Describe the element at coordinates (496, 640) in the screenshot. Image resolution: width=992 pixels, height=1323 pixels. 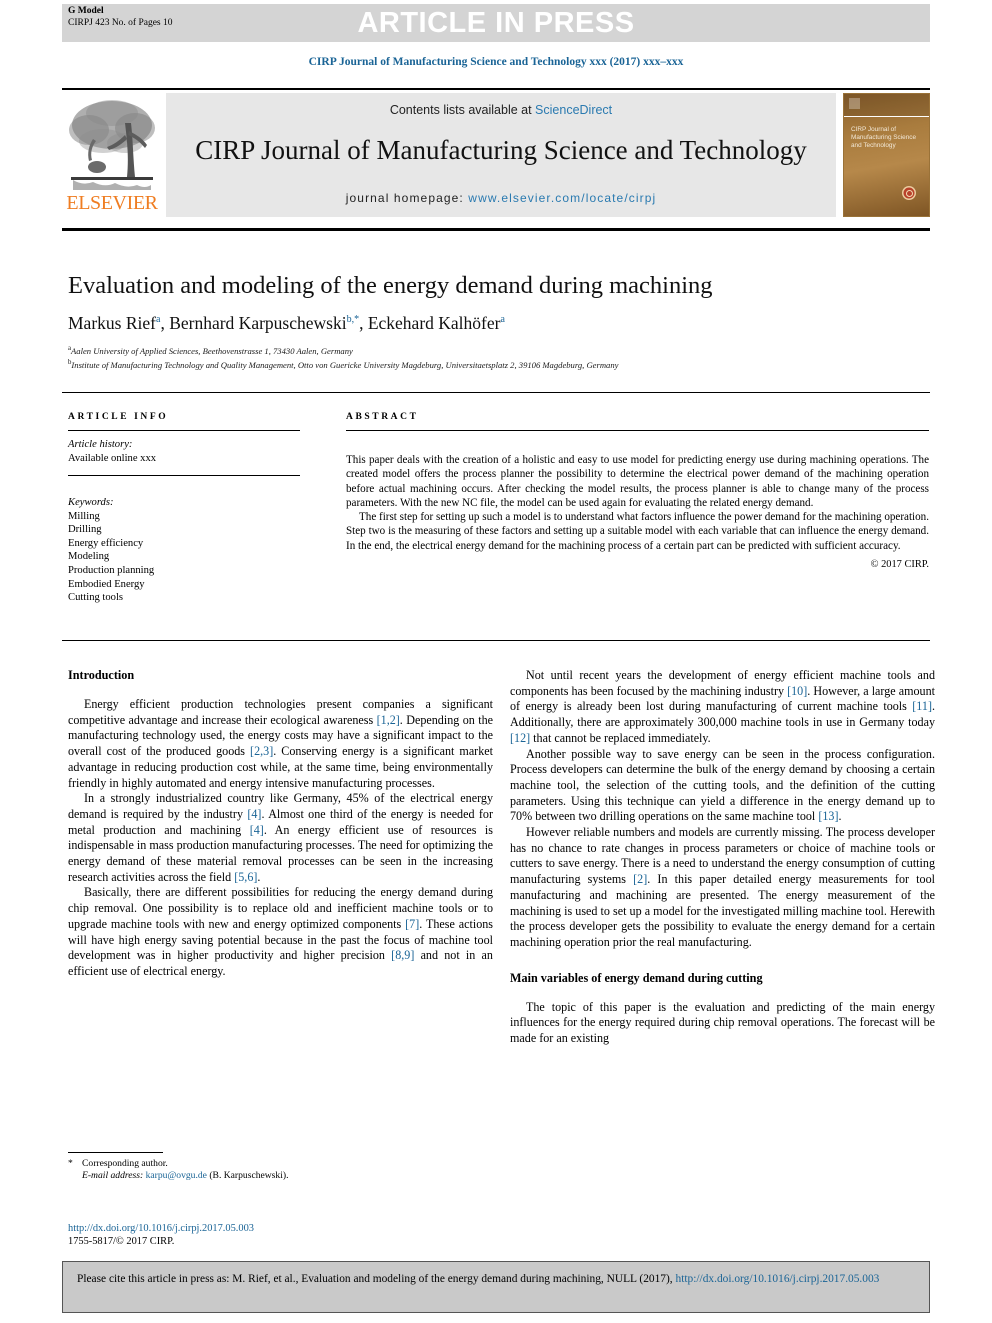
I see `abstract-bottom-rule` at that location.